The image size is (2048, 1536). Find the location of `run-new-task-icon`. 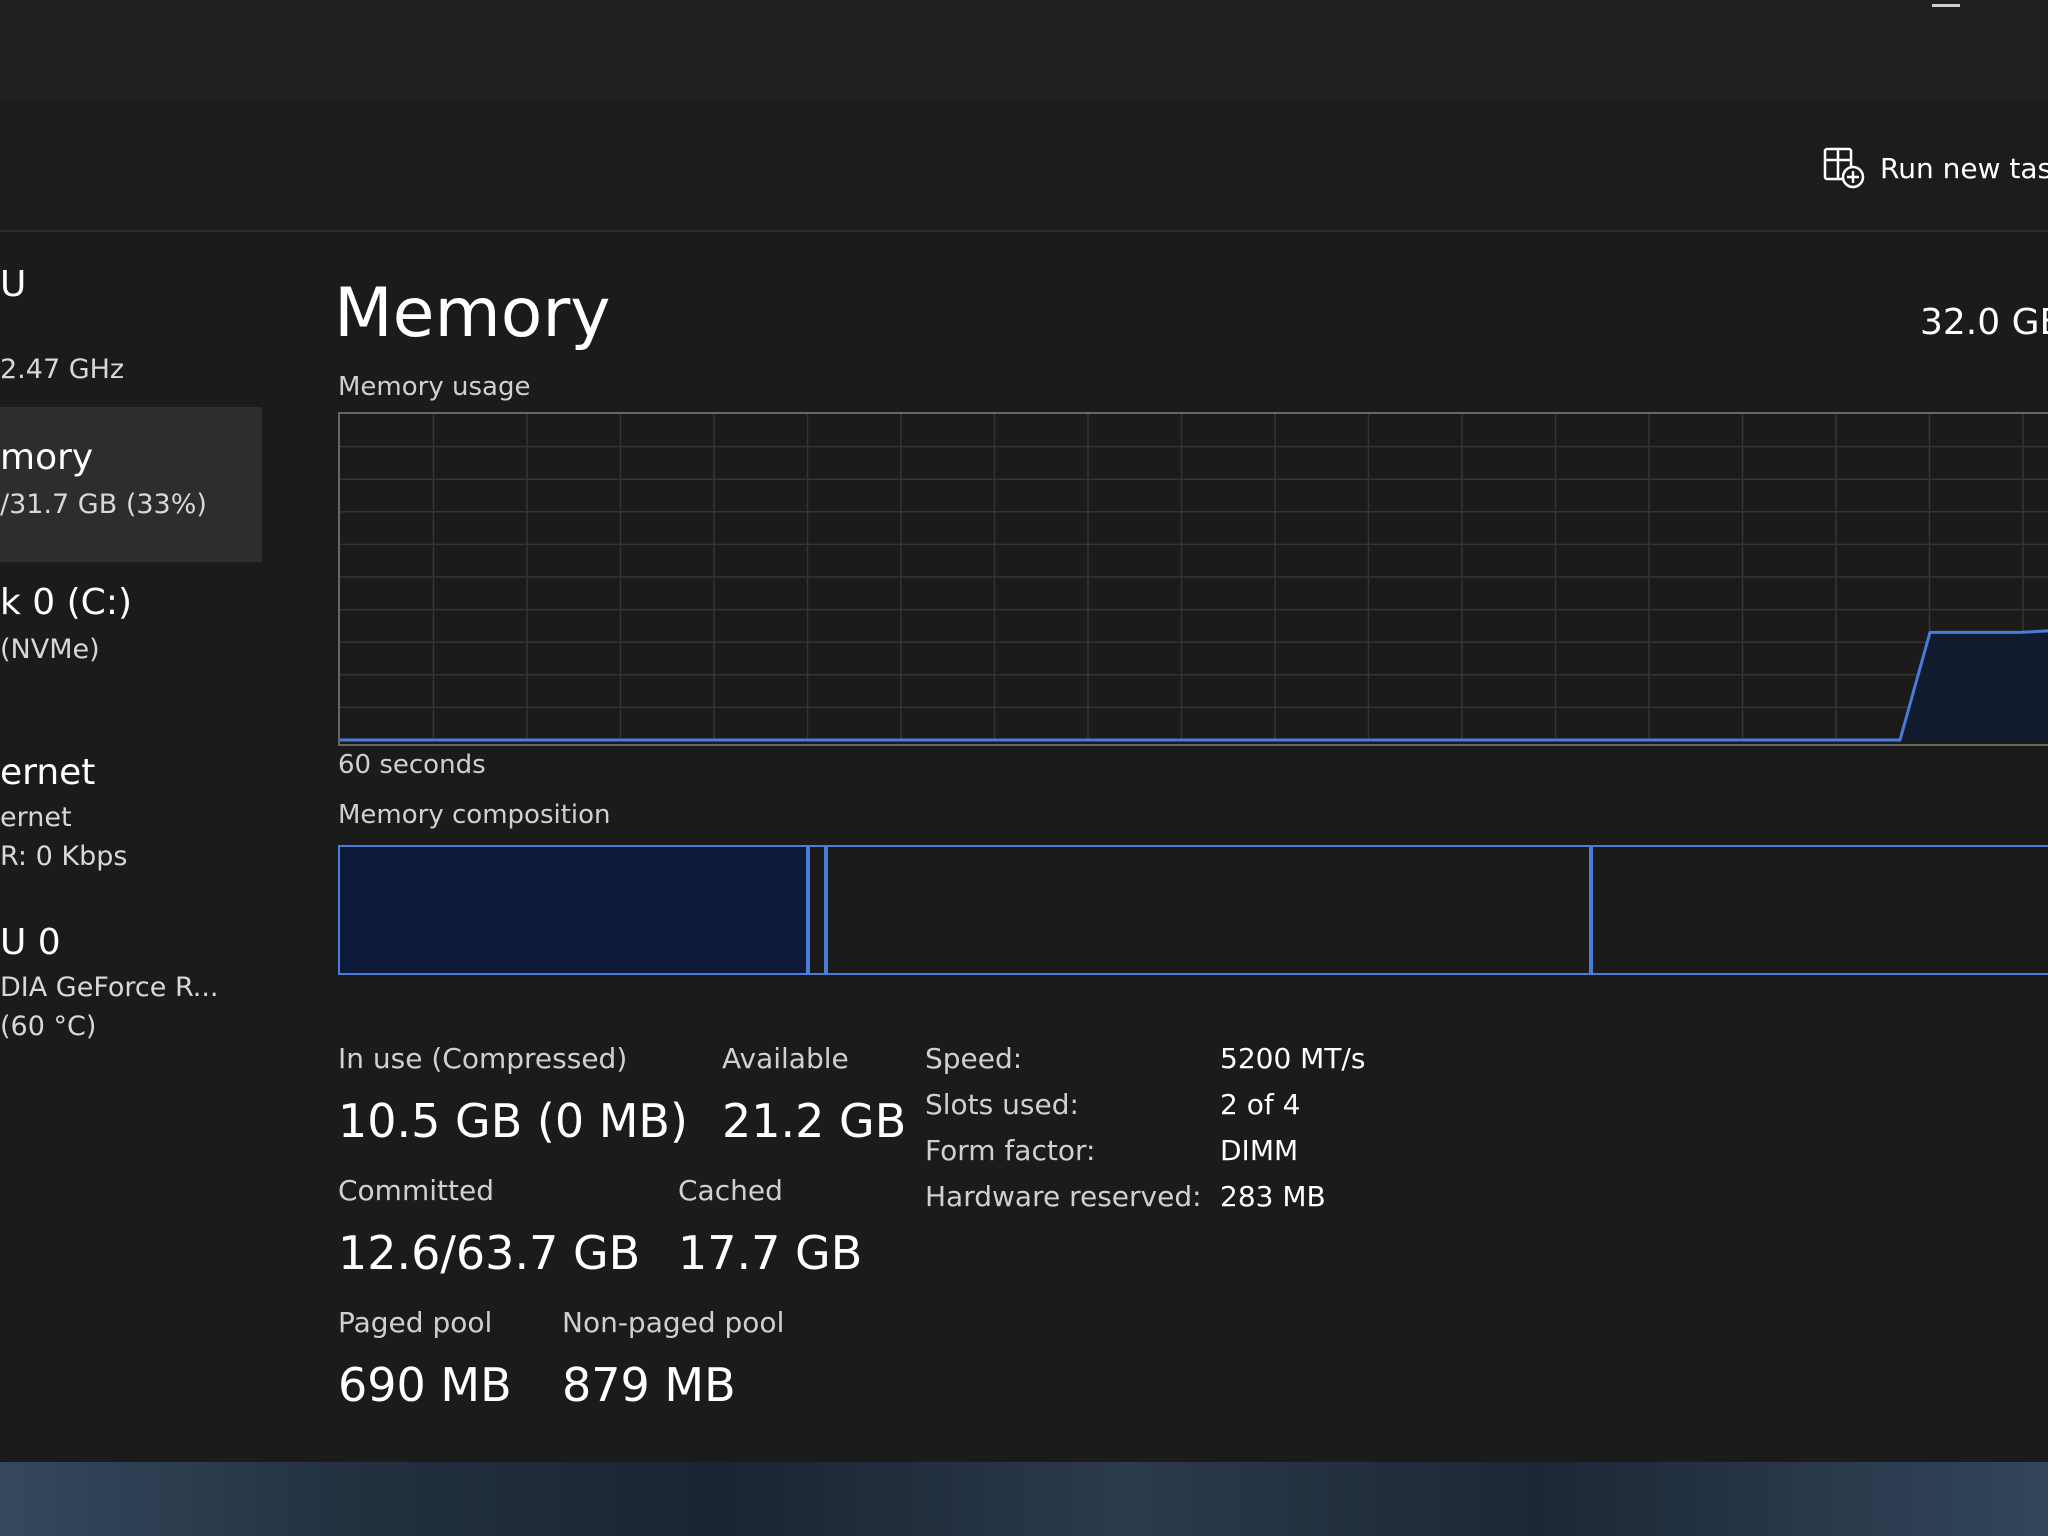

run-new-task-icon is located at coordinates (1844, 168).